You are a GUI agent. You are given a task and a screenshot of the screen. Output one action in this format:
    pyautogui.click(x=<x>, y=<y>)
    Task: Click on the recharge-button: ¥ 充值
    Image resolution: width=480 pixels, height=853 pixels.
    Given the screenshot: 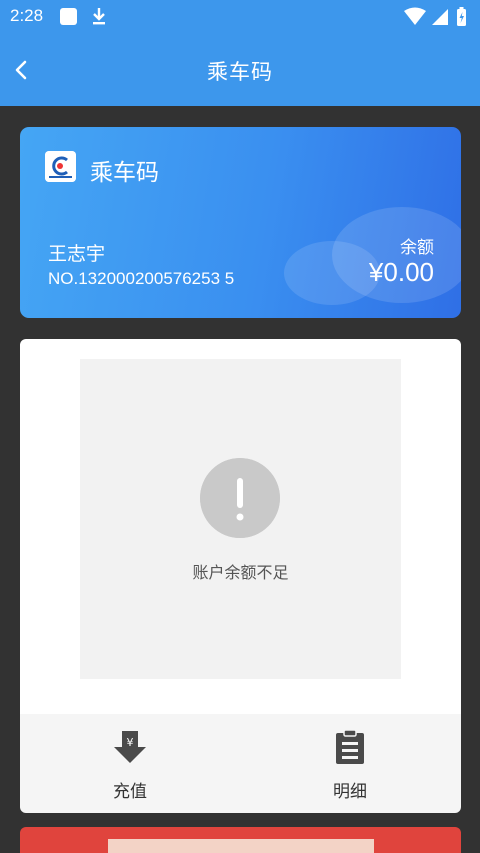 What is the action you would take?
    pyautogui.click(x=130, y=763)
    